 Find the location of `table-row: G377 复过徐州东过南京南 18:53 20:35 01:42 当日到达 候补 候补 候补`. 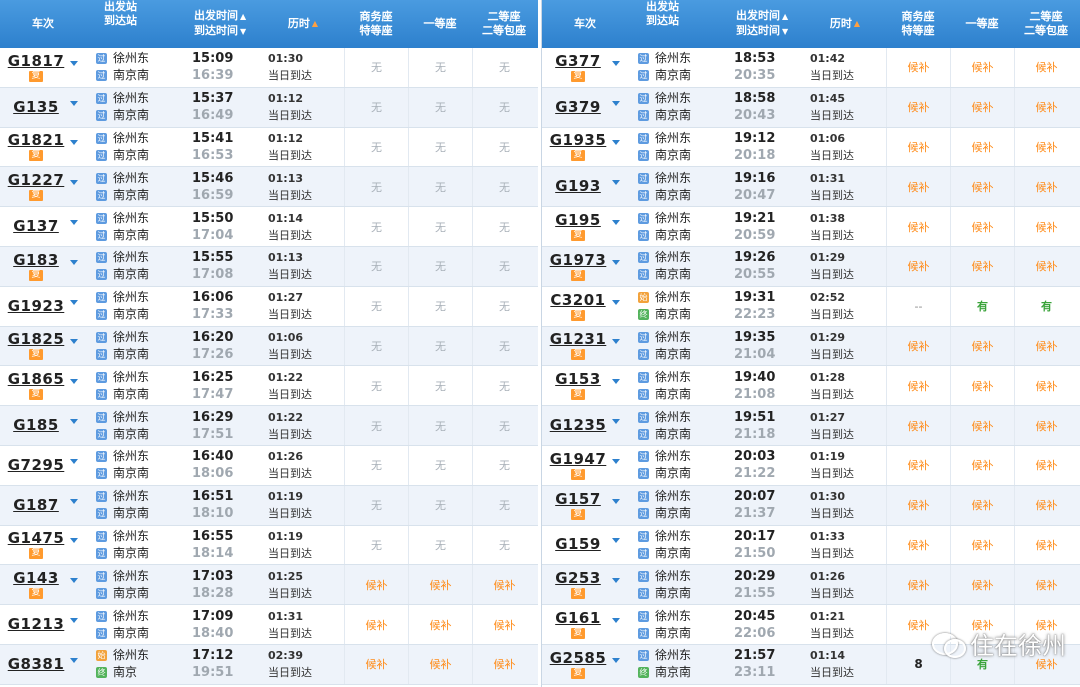

table-row: G377 复过徐州东过南京南 18:53 20:35 01:42 当日到达 候补 候补 候补 is located at coordinates (811, 68).